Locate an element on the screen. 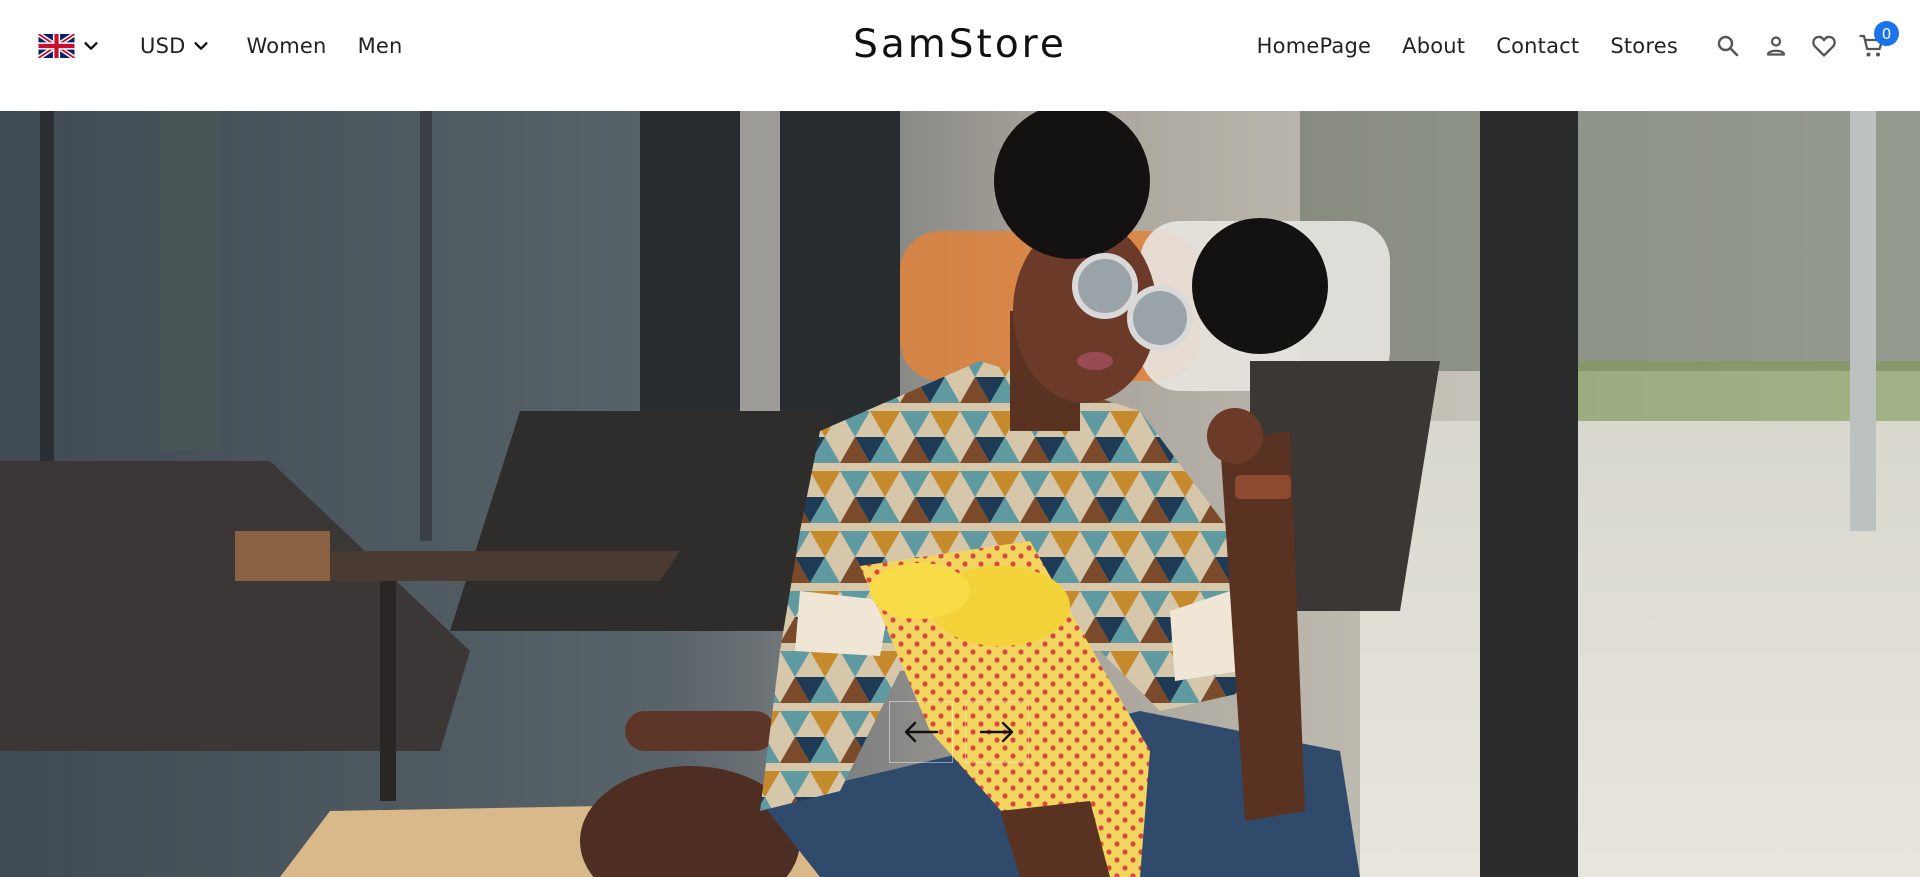 Image resolution: width=1920 pixels, height=877 pixels. arrow-left-icon is located at coordinates (921, 732).